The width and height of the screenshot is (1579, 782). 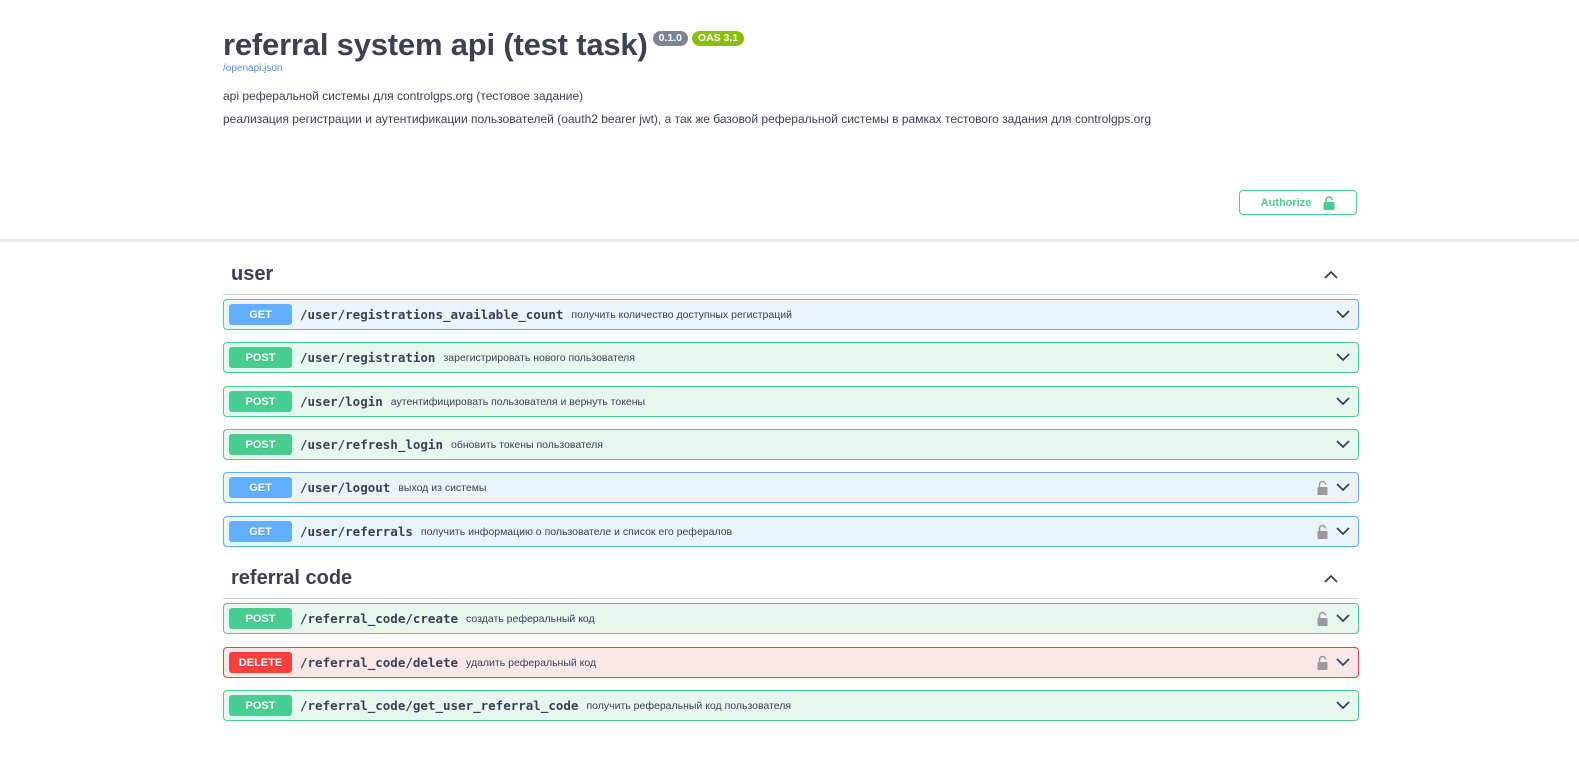 I want to click on oas-badge: OAS 3.1, so click(x=718, y=38).